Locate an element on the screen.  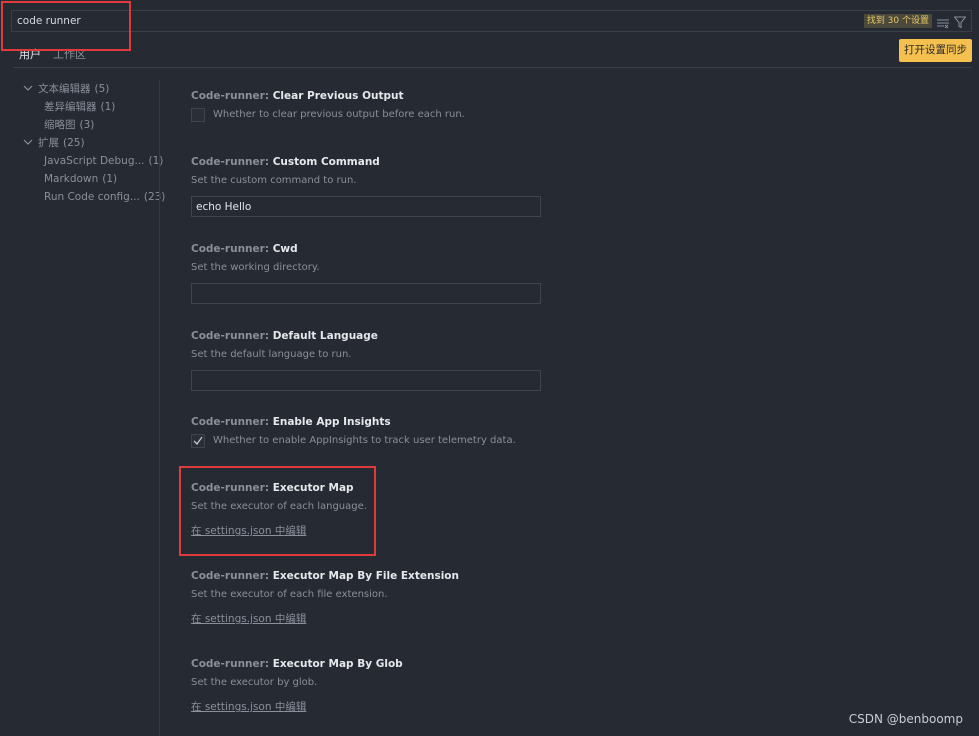
toc-item-markdown: Markdown (1) is located at coordinates (90, 179).